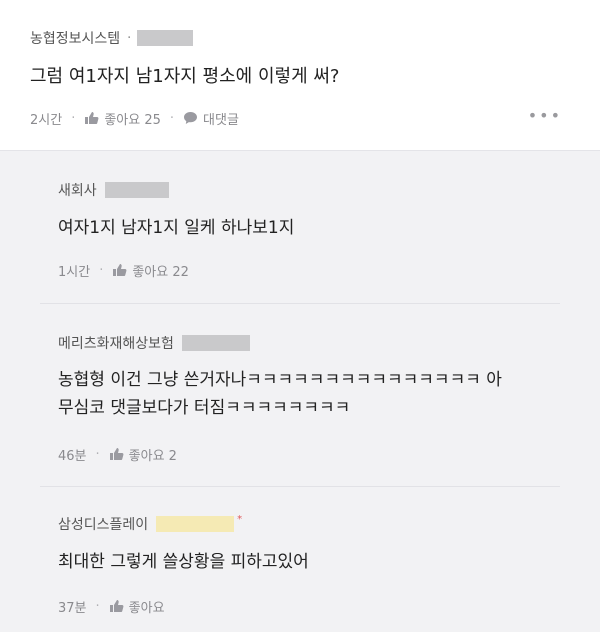 The height and width of the screenshot is (632, 600). What do you see at coordinates (46, 120) in the screenshot?
I see `post-time: 2시간` at bounding box center [46, 120].